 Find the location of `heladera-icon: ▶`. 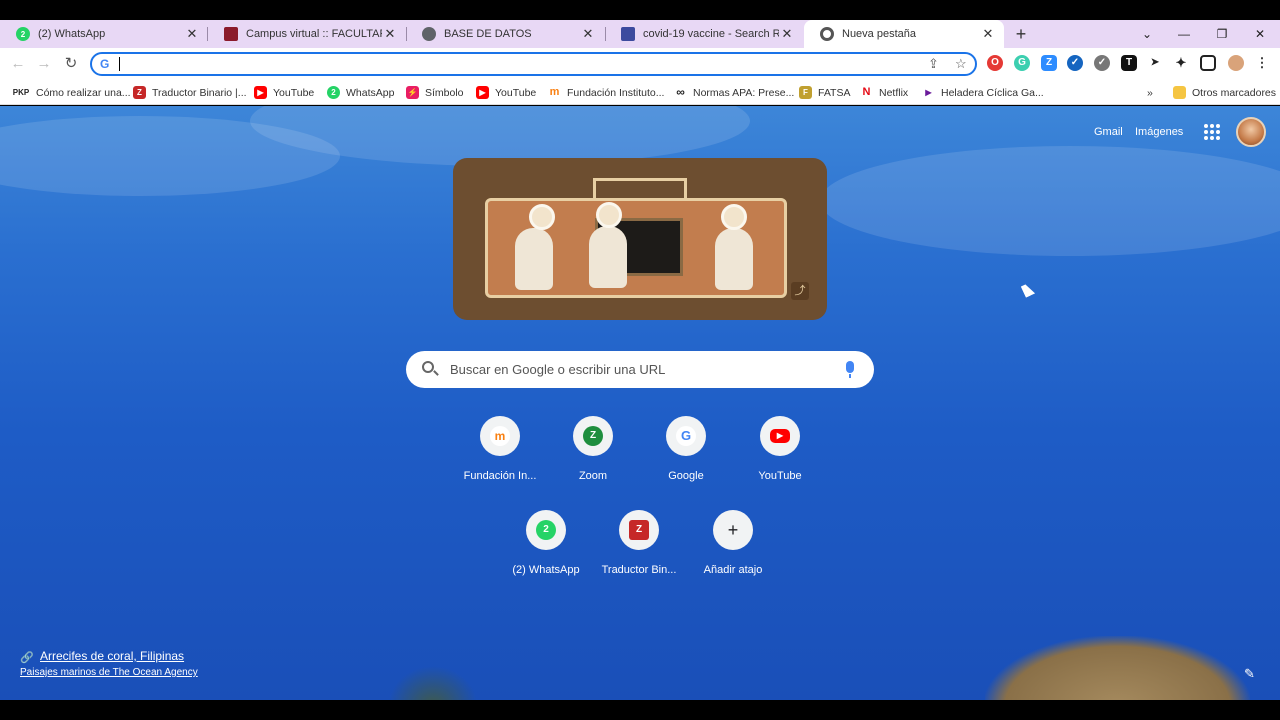

heladera-icon: ▶ is located at coordinates (928, 92).